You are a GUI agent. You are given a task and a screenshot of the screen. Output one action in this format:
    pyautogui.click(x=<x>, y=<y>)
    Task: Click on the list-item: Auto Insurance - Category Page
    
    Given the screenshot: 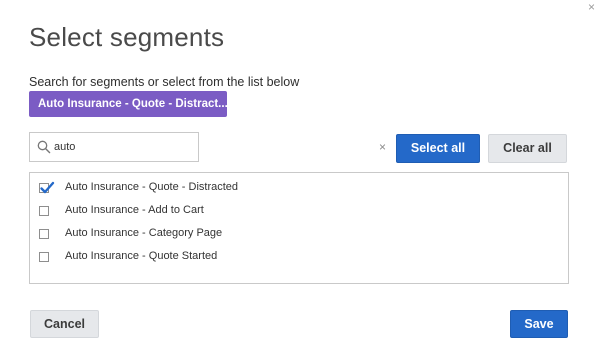 What is the action you would take?
    pyautogui.click(x=299, y=235)
    